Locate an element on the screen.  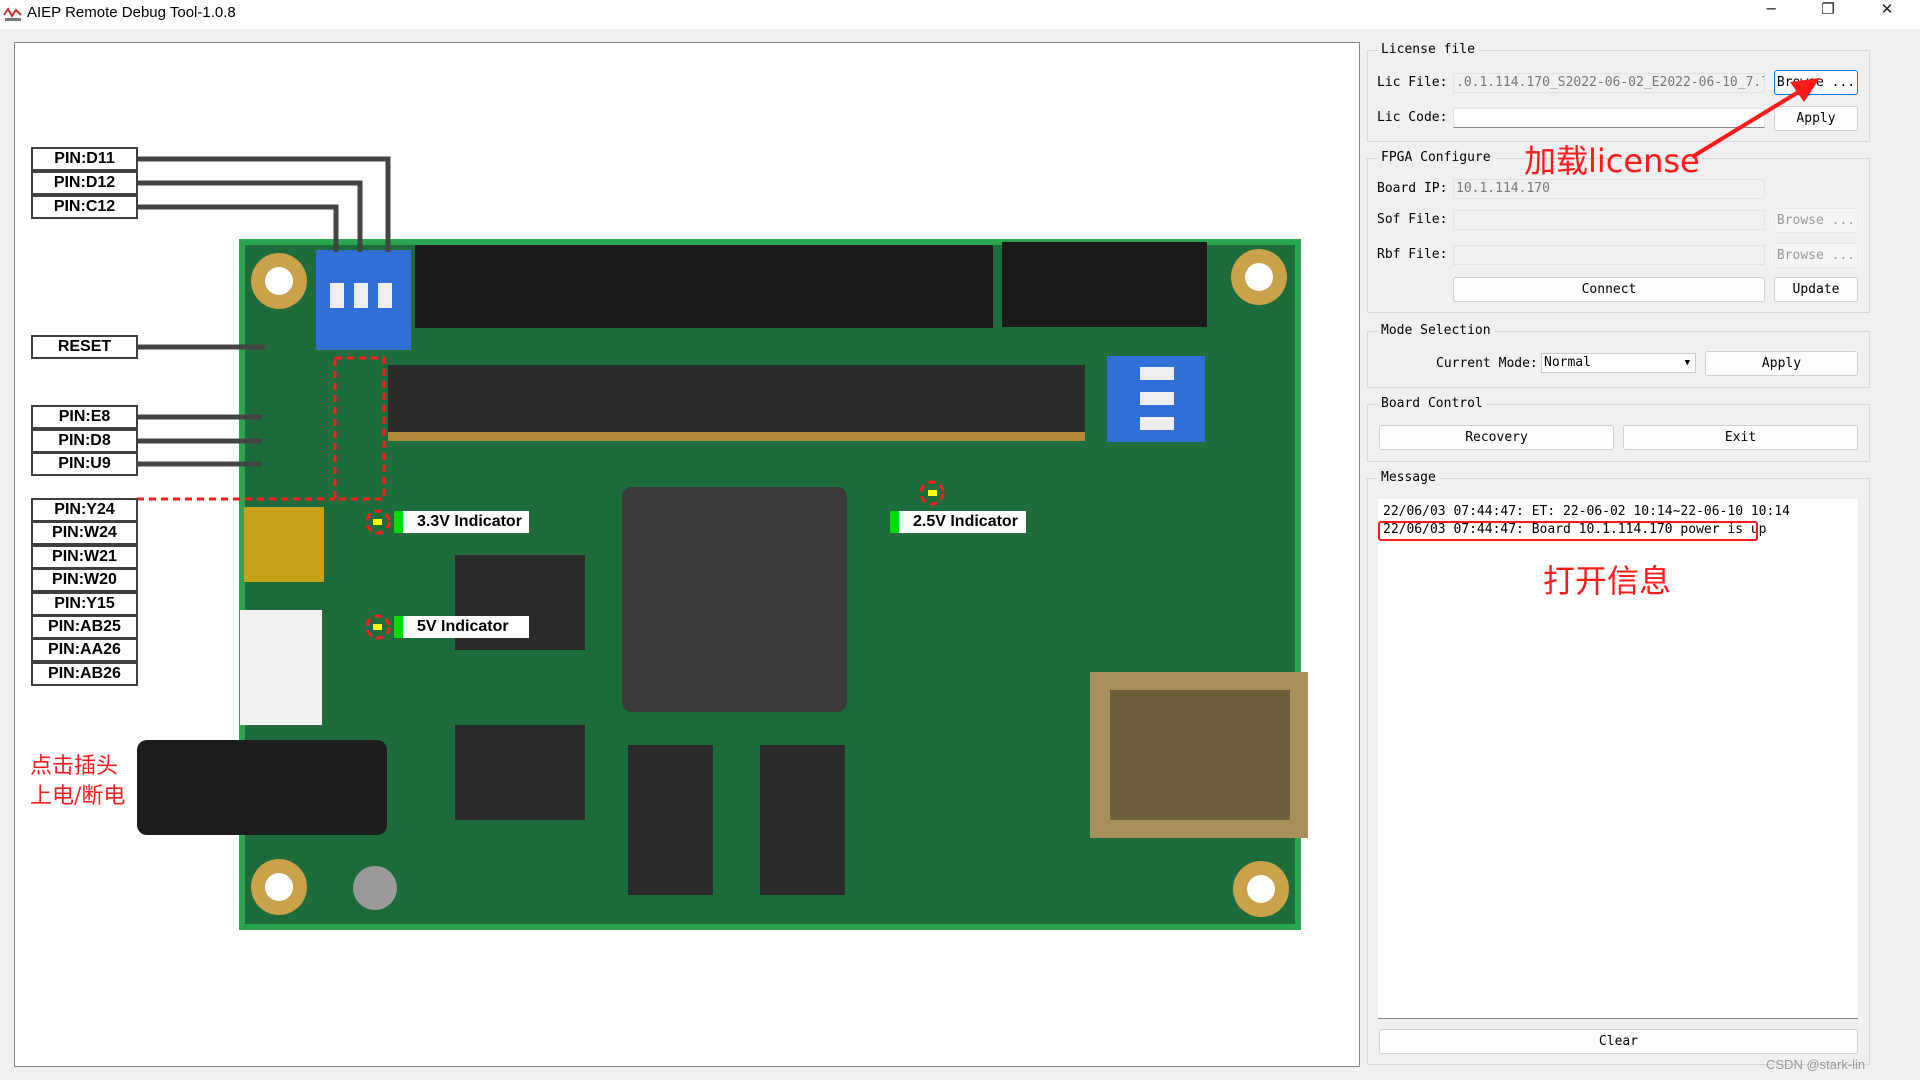
dropdown-arrow-icon: ▼ is located at coordinates (1687, 363).